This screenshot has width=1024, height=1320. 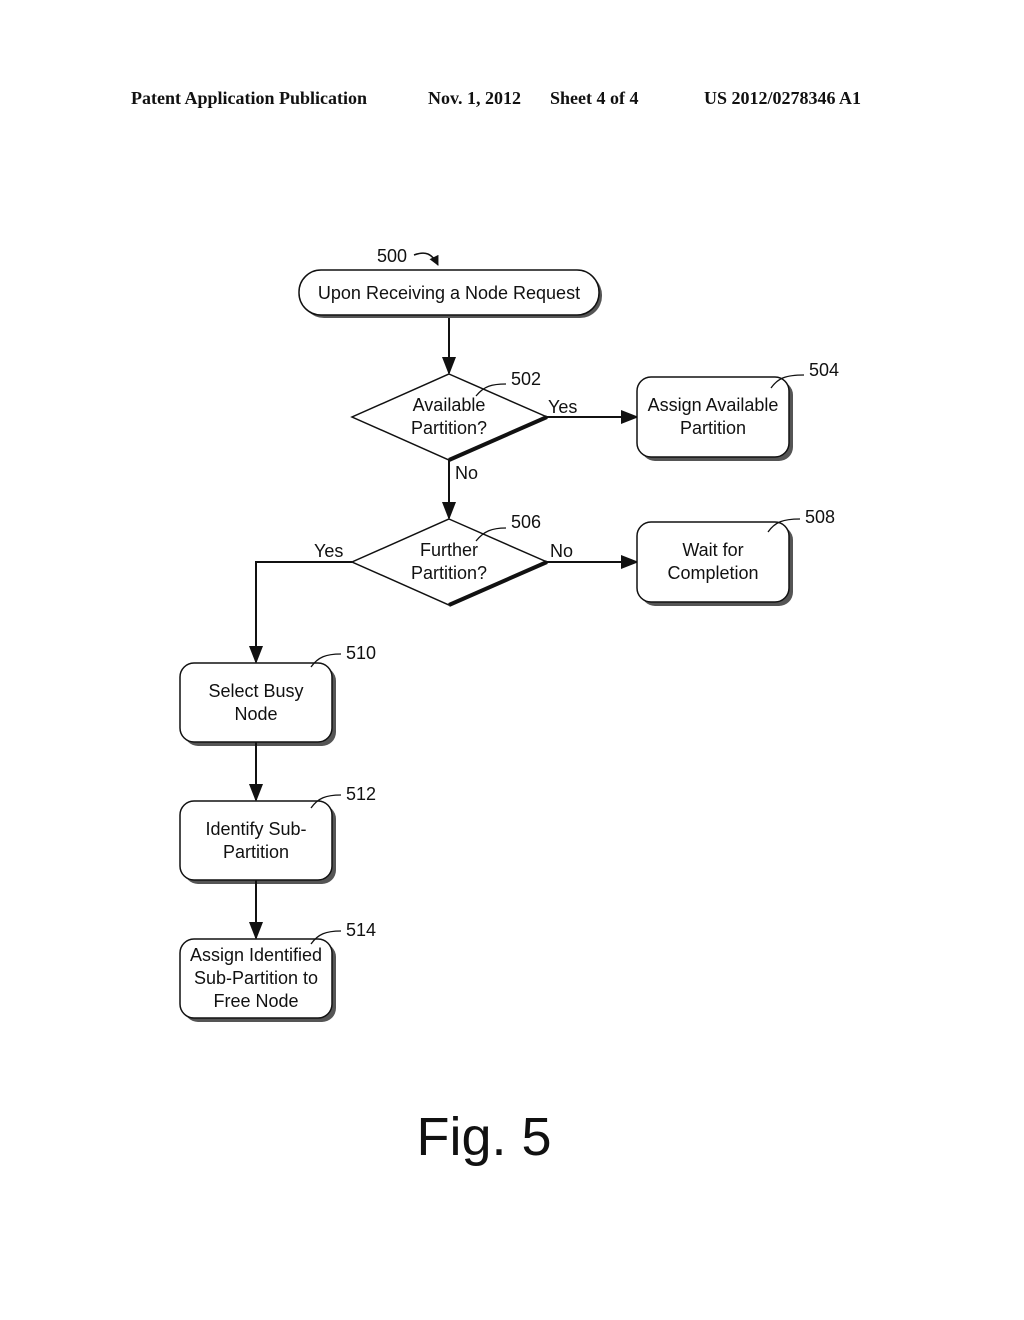 I want to click on ref-508-label: 508, so click(x=820, y=517).